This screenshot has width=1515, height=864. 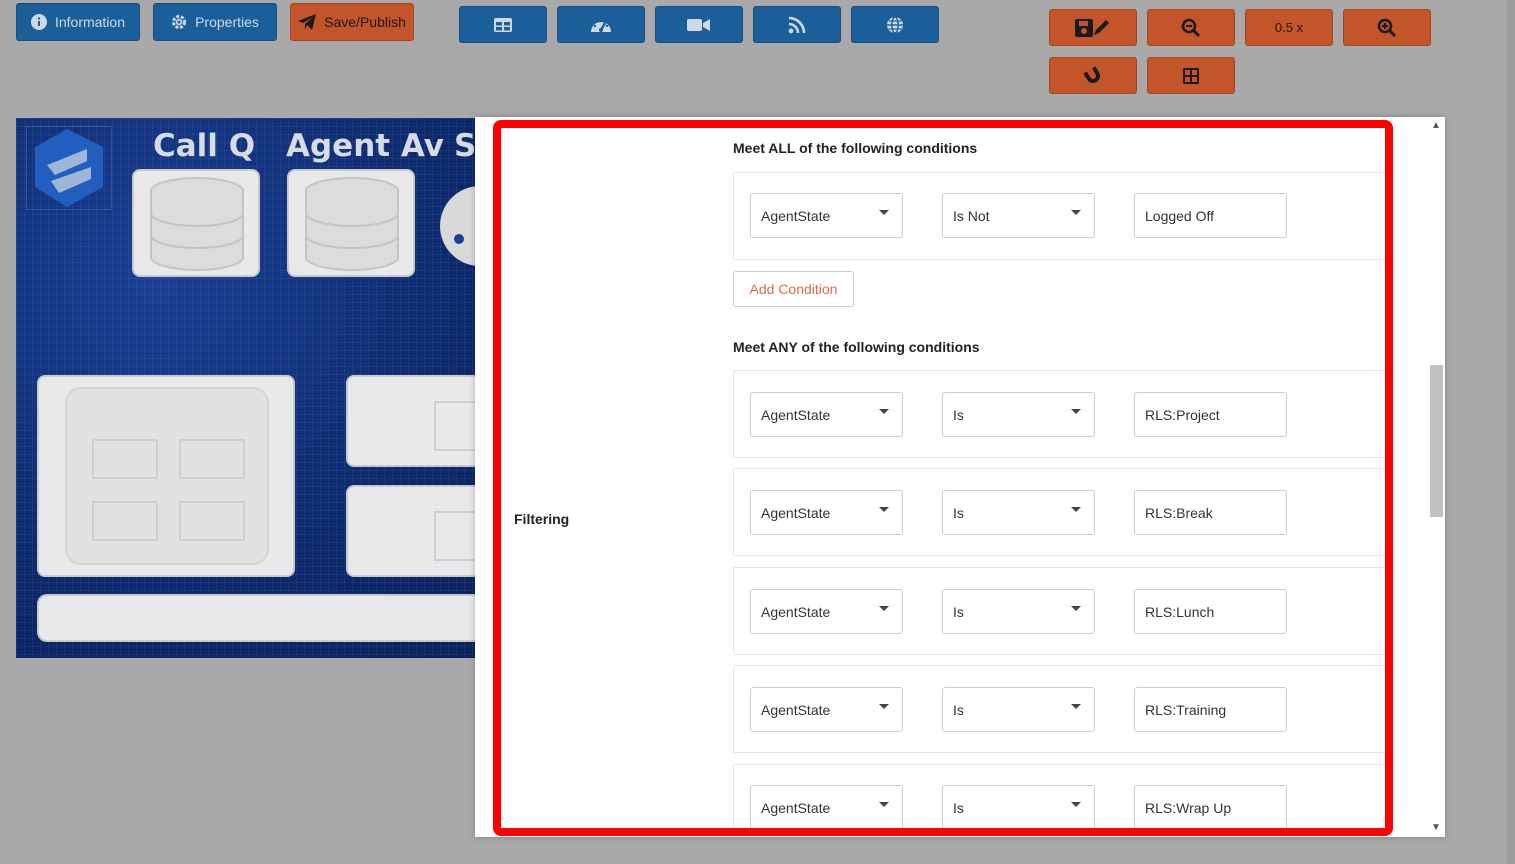 What do you see at coordinates (1018, 215) in the screenshot?
I see `condition-operator-select: Is Not` at bounding box center [1018, 215].